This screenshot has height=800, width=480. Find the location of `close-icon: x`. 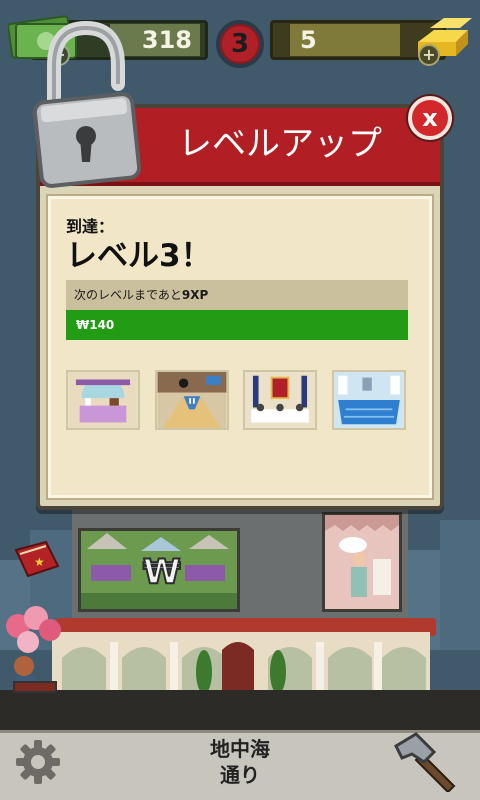

close-icon: x is located at coordinates (430, 118).